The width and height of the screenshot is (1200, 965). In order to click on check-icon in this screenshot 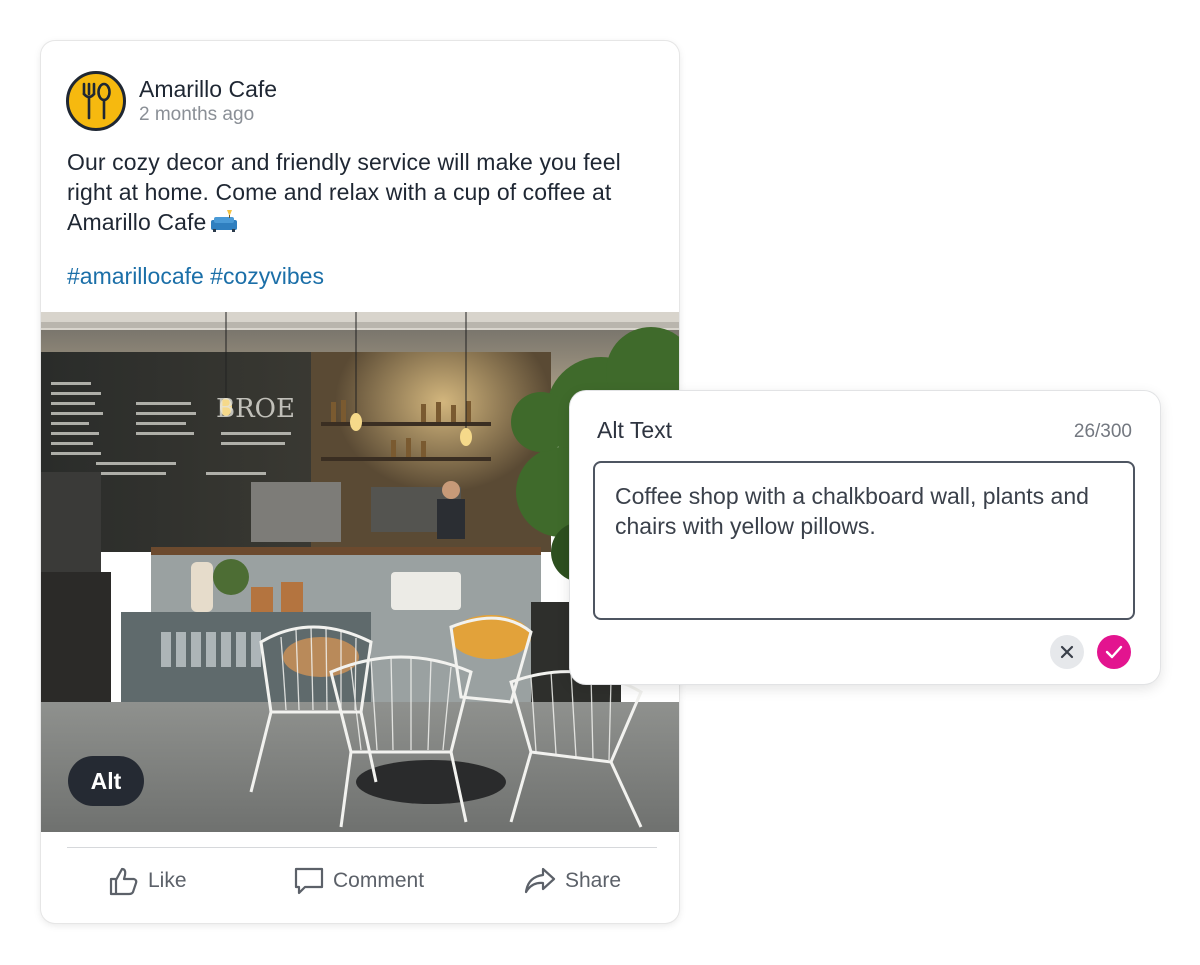, I will do `click(1114, 652)`.